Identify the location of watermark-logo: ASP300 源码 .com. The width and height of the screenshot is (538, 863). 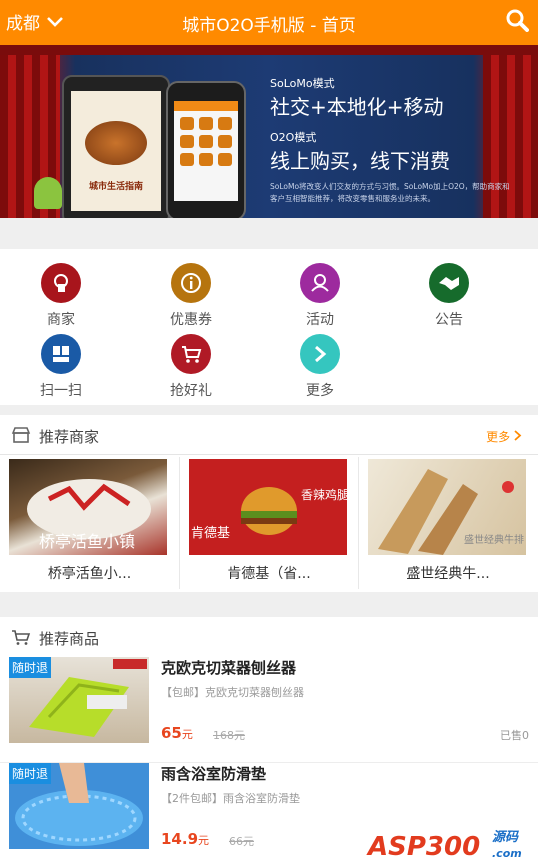
(449, 841).